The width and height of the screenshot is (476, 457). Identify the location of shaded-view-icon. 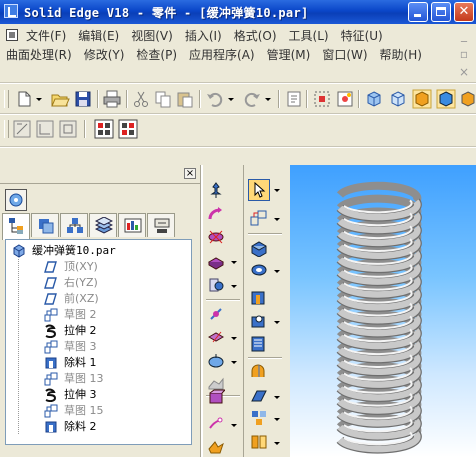
(422, 99).